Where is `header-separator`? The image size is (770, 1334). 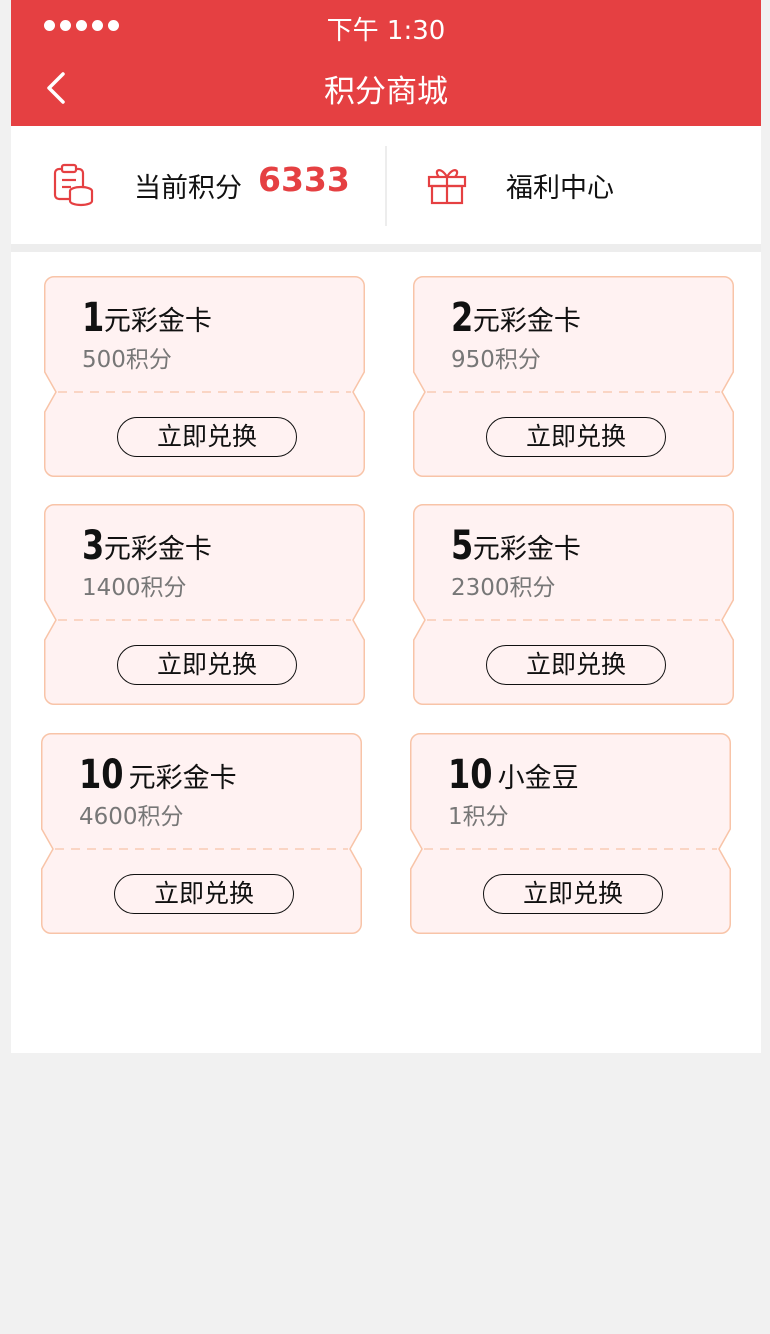 header-separator is located at coordinates (386, 186).